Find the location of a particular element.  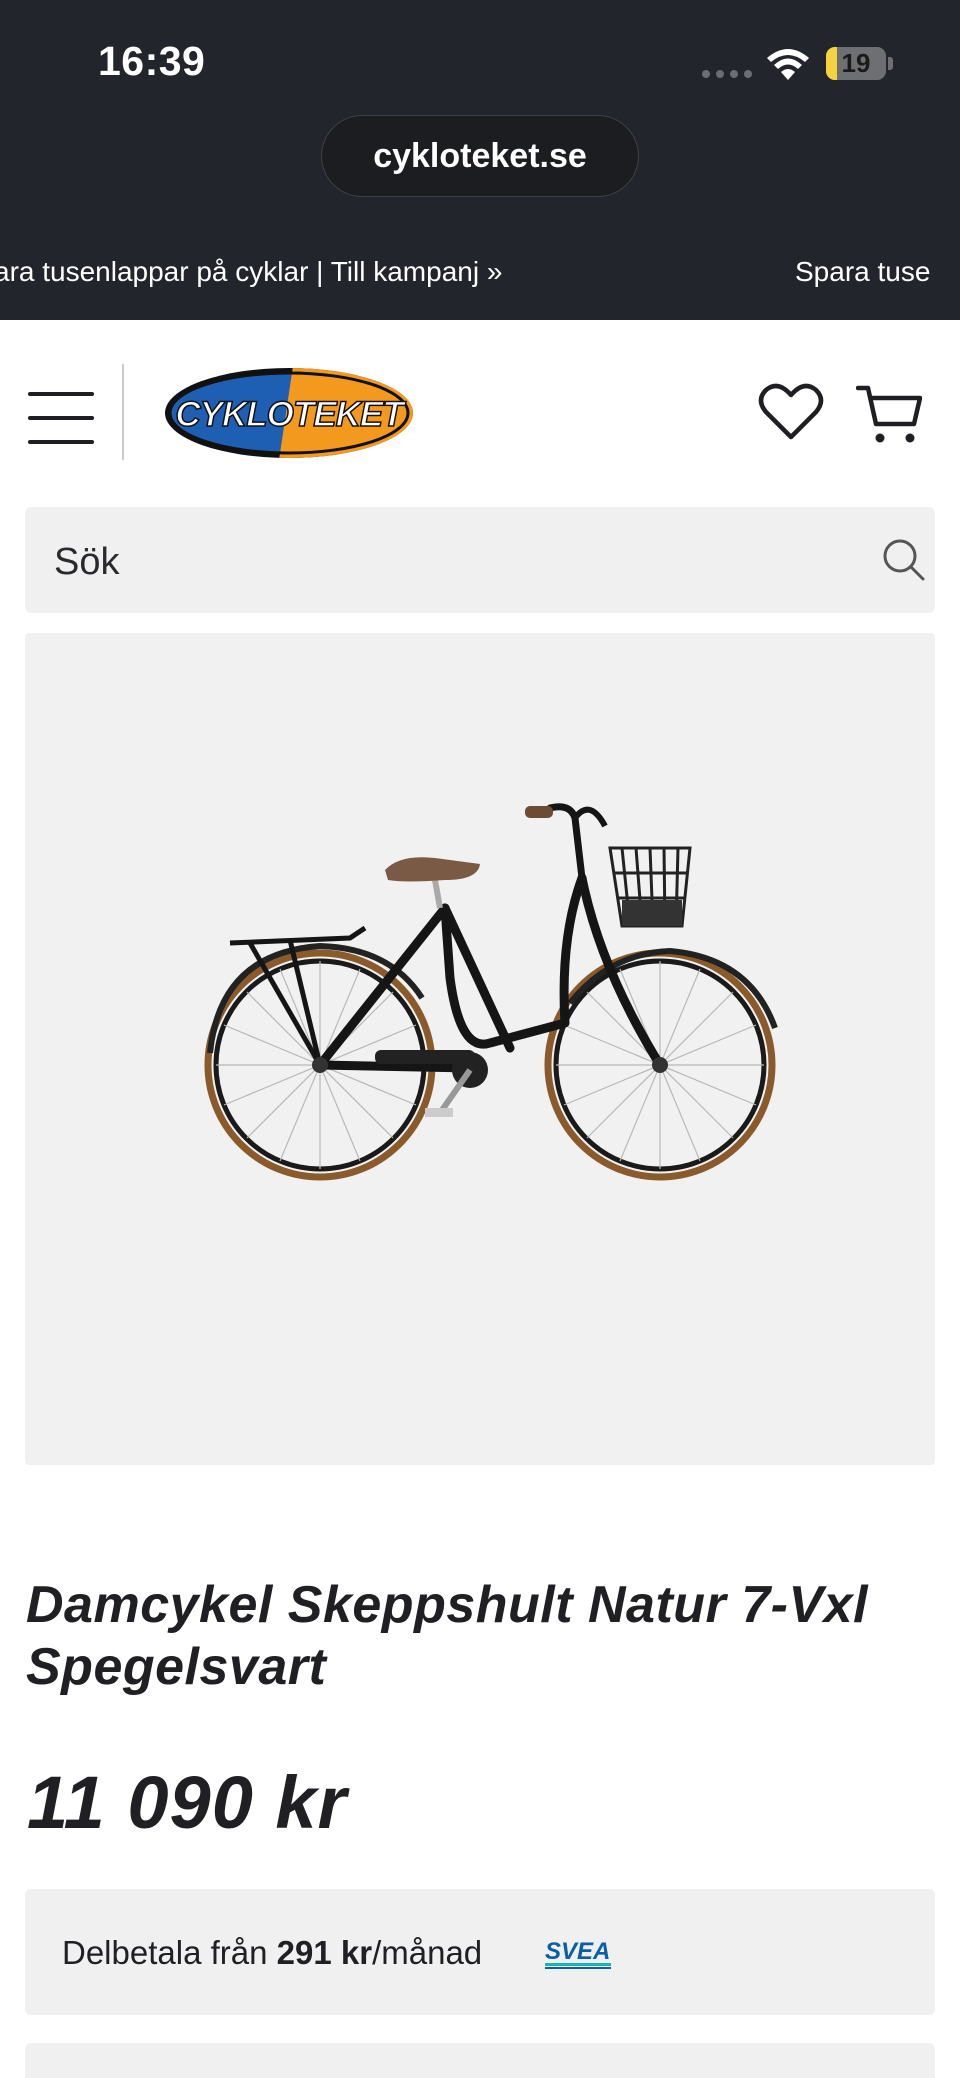

logo-text: CYKLOTEKET is located at coordinates (290, 414).